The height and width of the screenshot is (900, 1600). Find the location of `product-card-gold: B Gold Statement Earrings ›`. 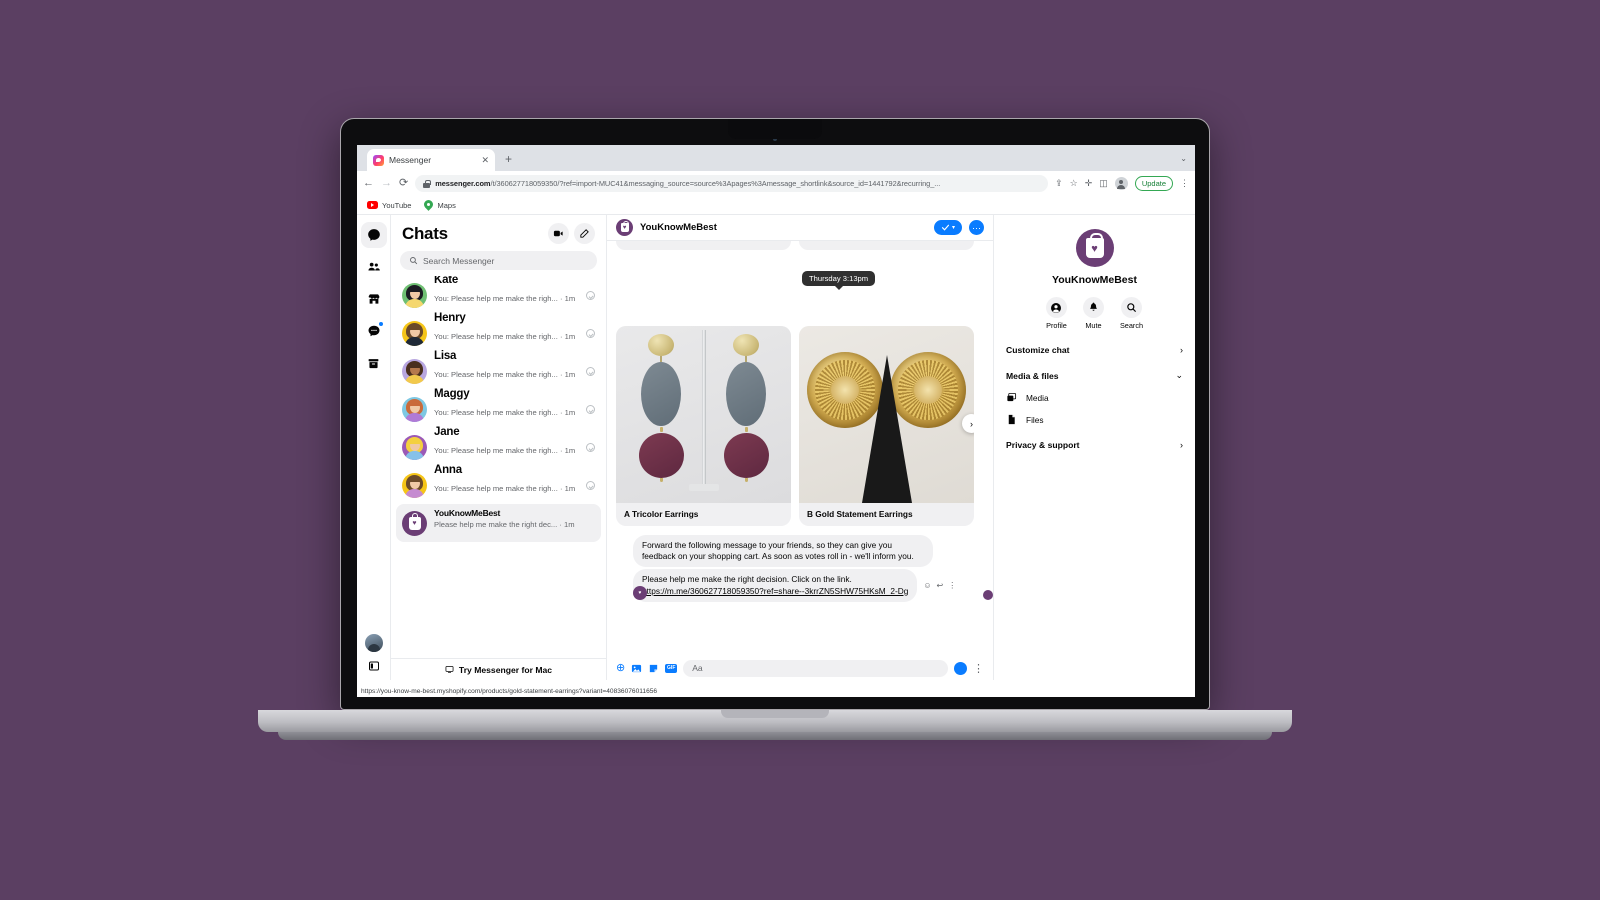

product-card-gold: B Gold Statement Earrings › is located at coordinates (886, 426).